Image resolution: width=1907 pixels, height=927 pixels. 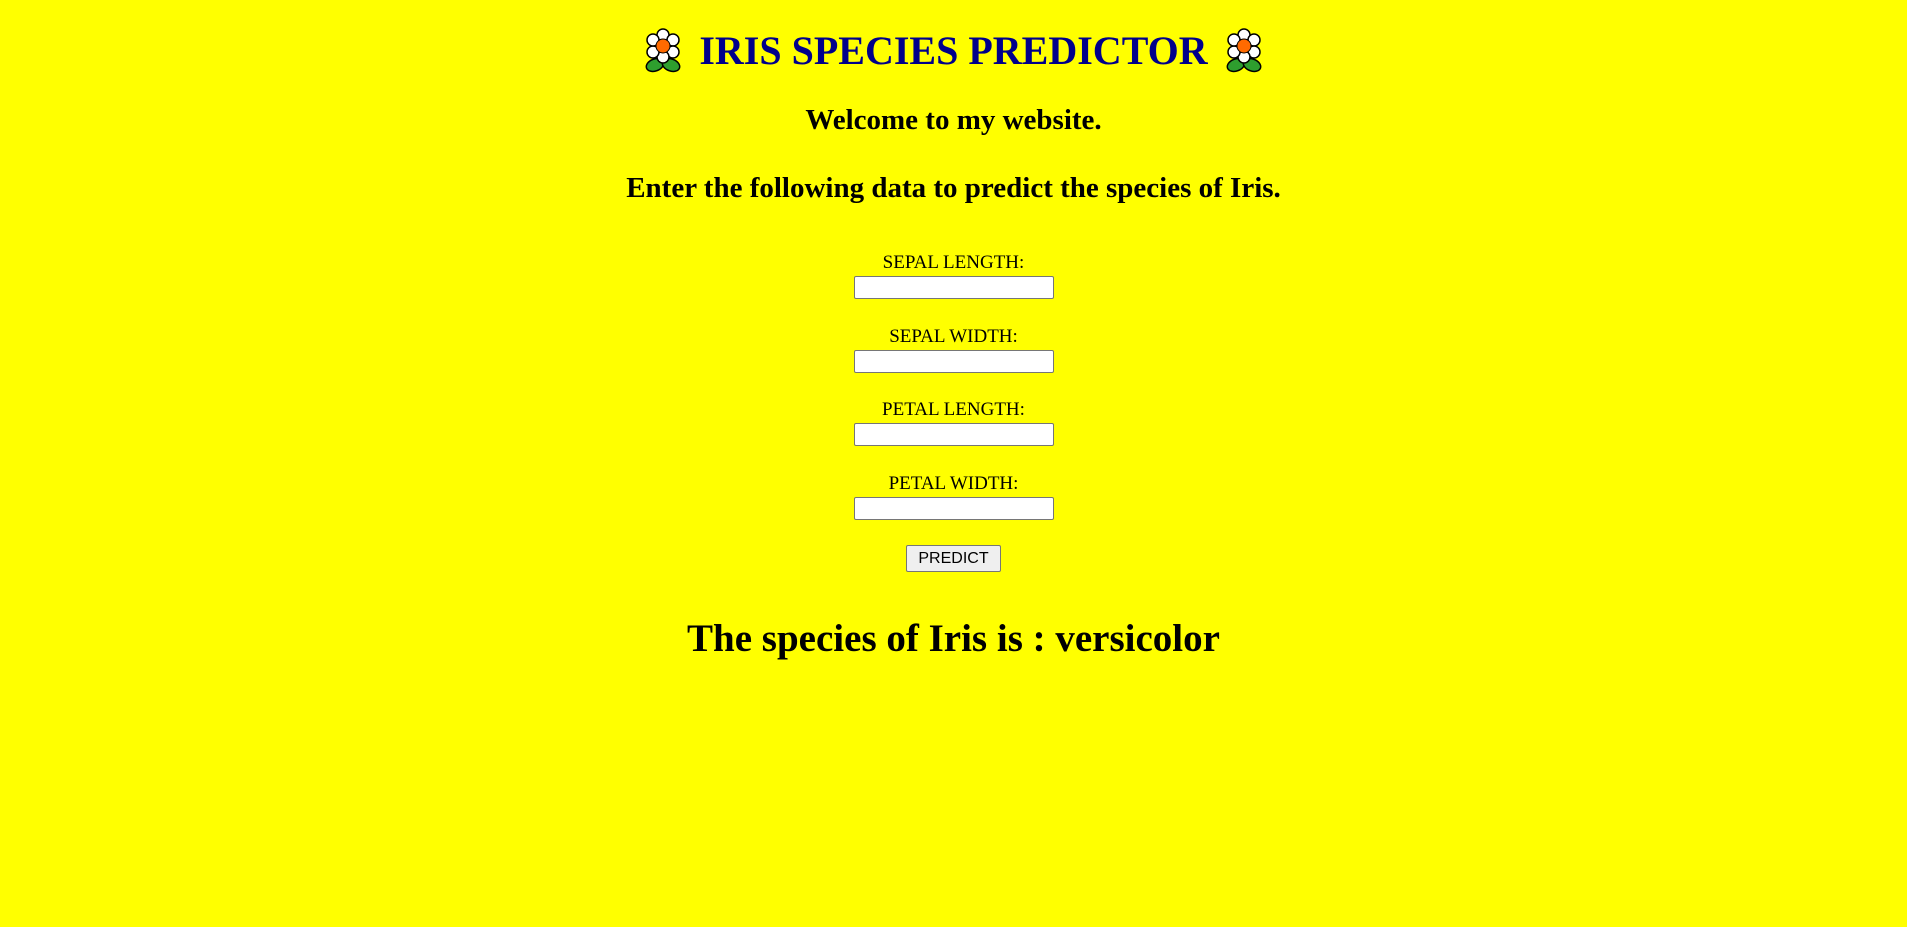 I want to click on welcome-text: Welcome to my website., so click(x=953, y=120).